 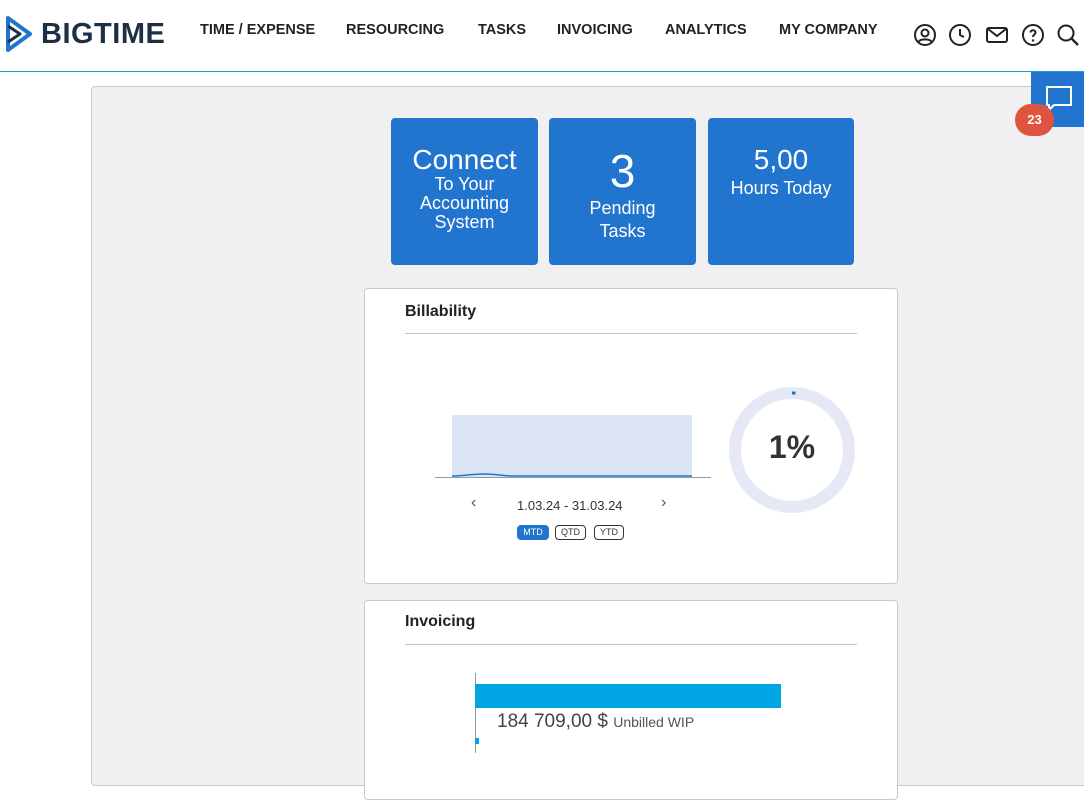 What do you see at coordinates (464, 222) in the screenshot?
I see `connect-tile-line: System` at bounding box center [464, 222].